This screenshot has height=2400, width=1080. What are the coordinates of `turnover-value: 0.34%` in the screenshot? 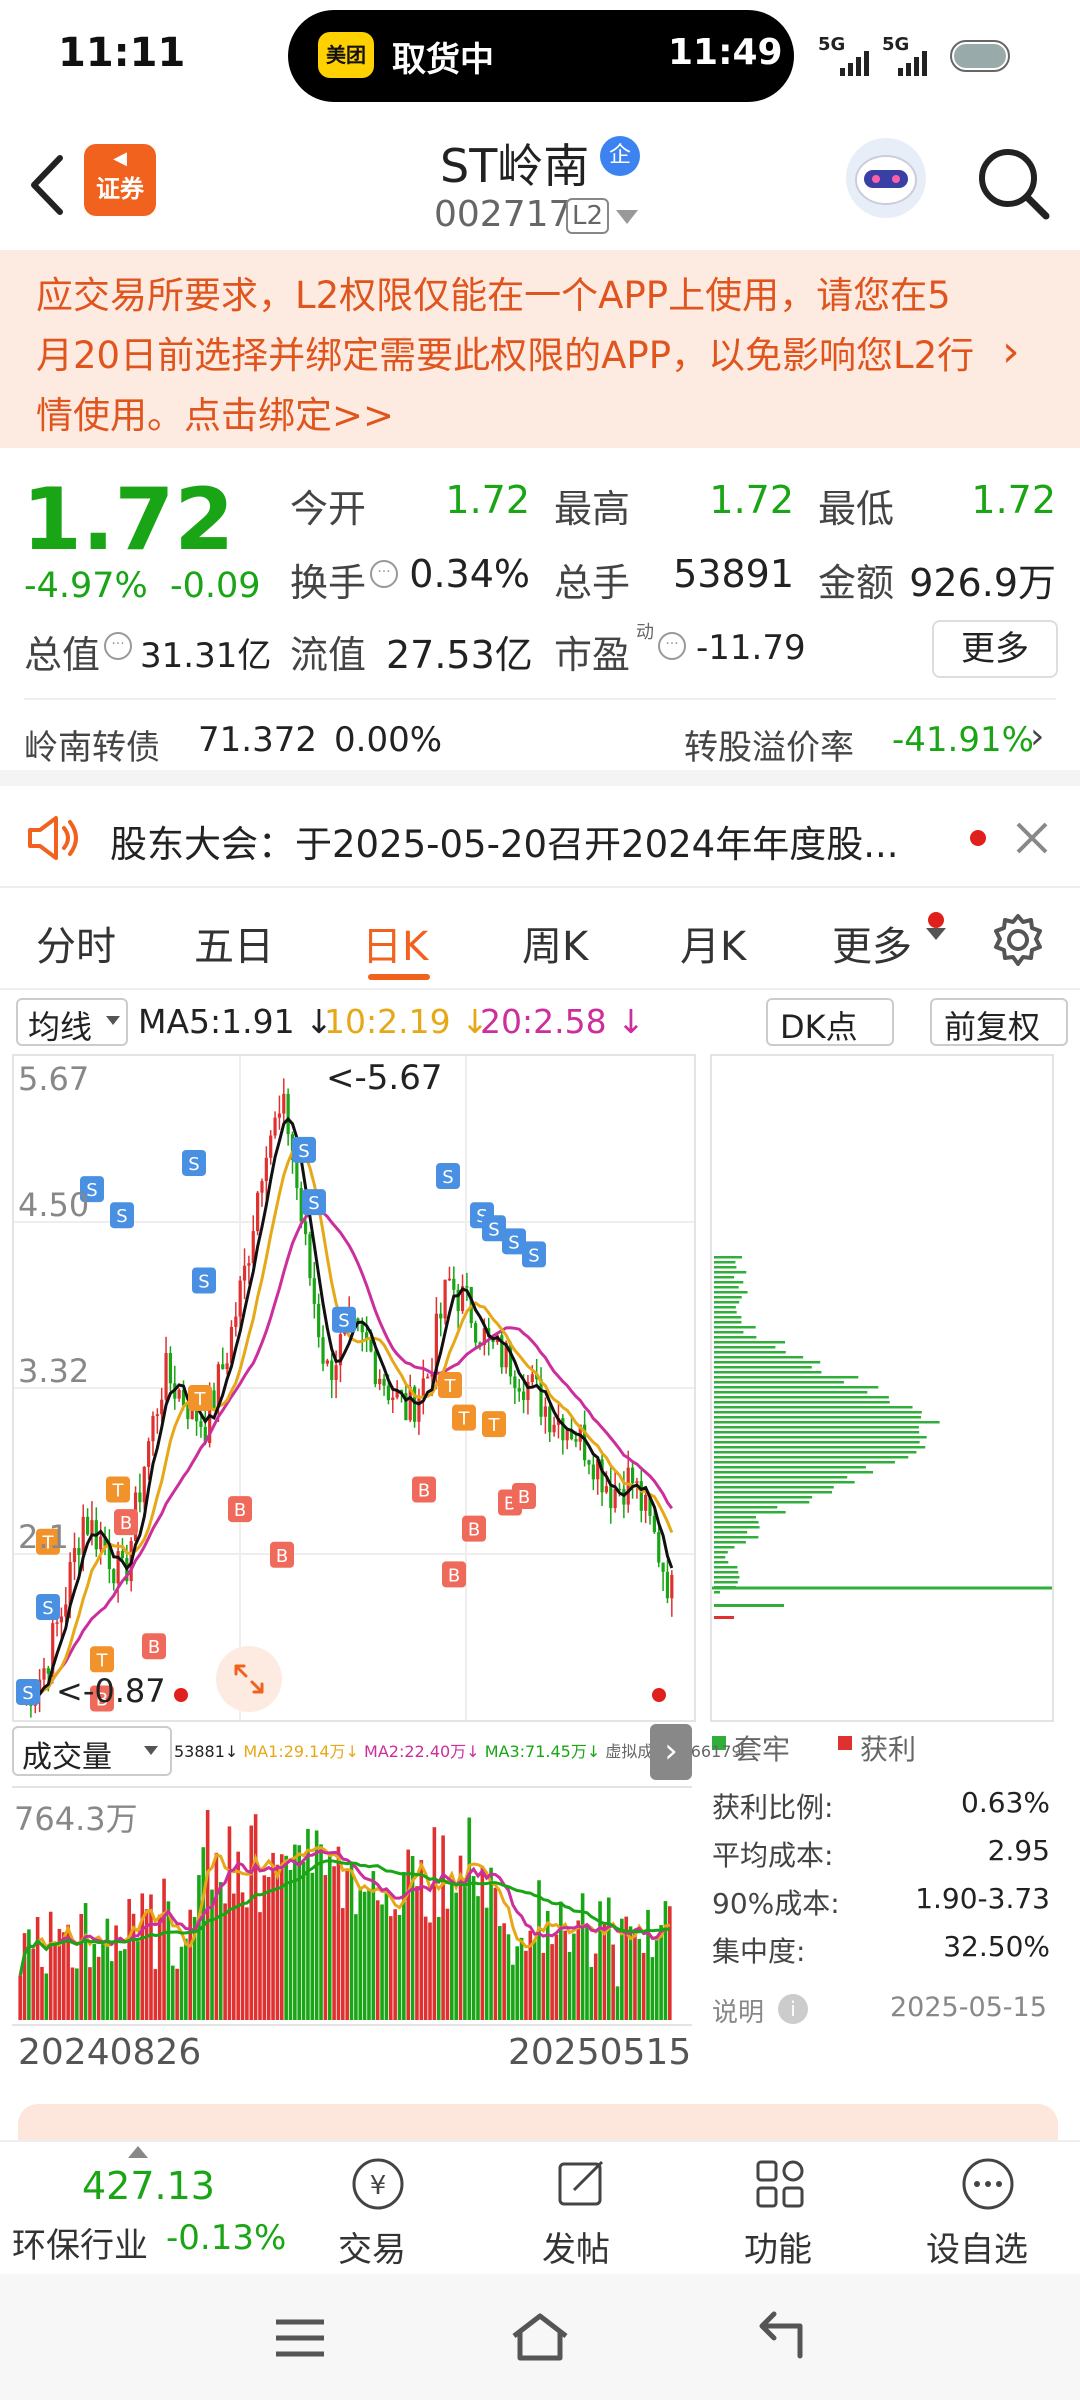 It's located at (469, 574).